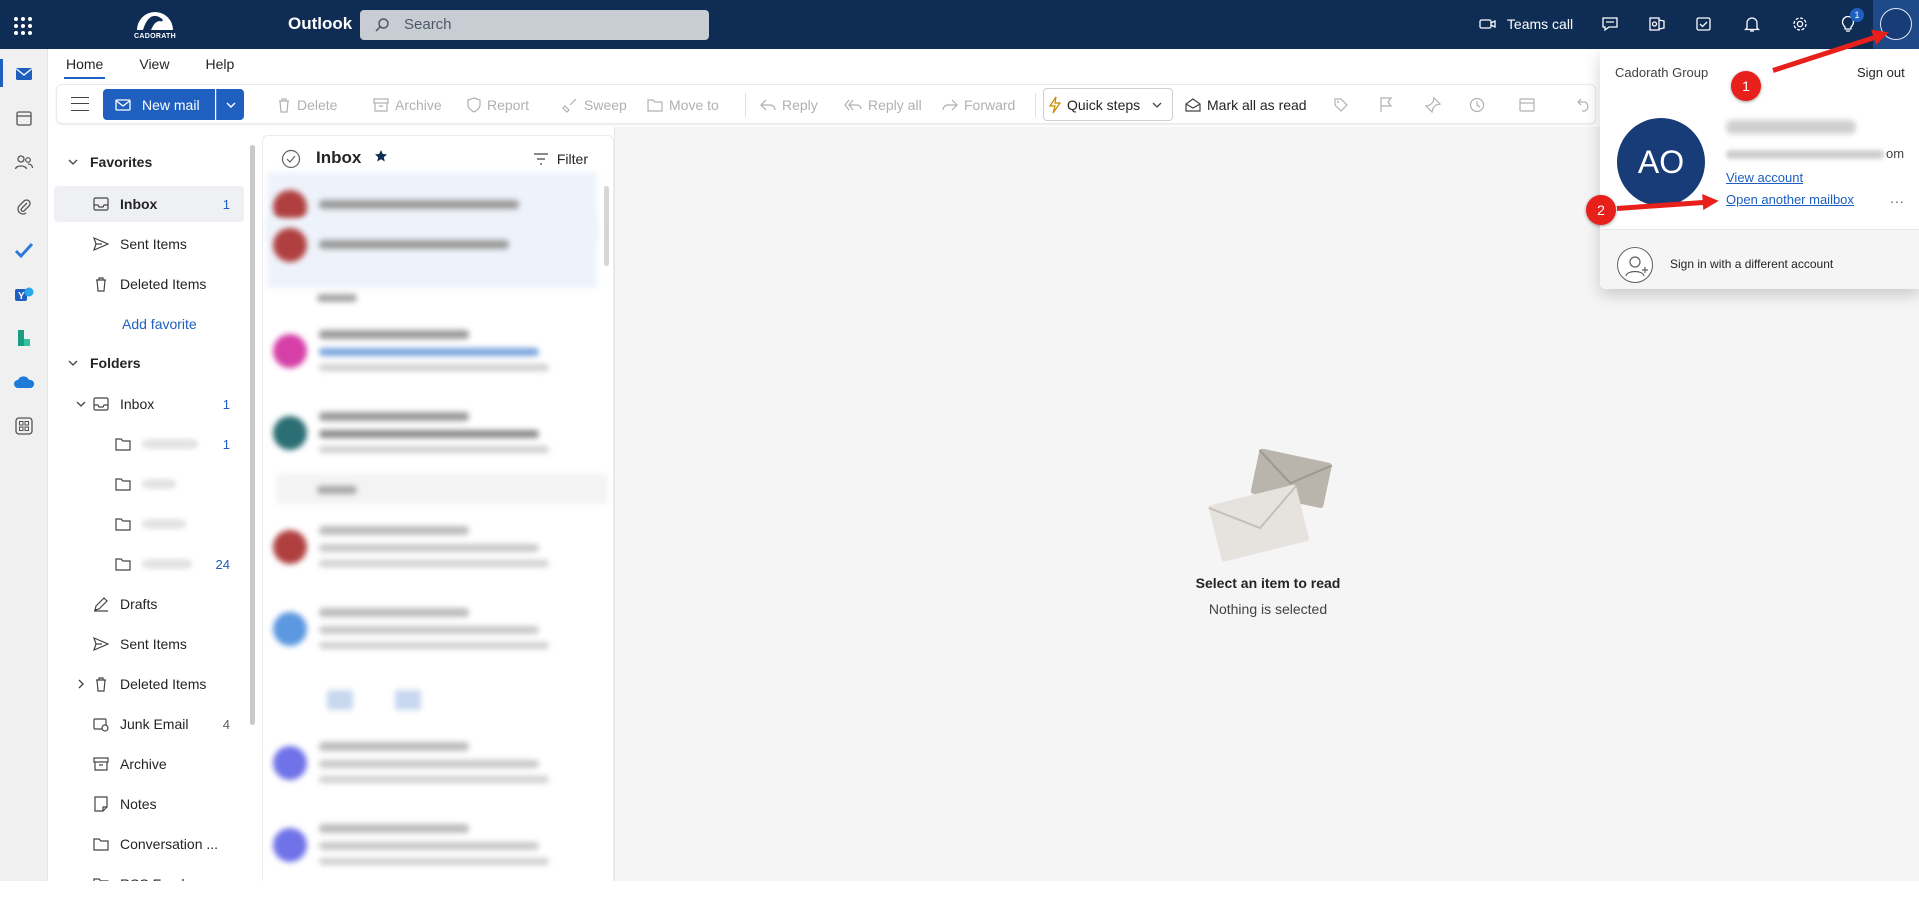 The image size is (1919, 907). I want to click on star-icon, so click(381, 156).